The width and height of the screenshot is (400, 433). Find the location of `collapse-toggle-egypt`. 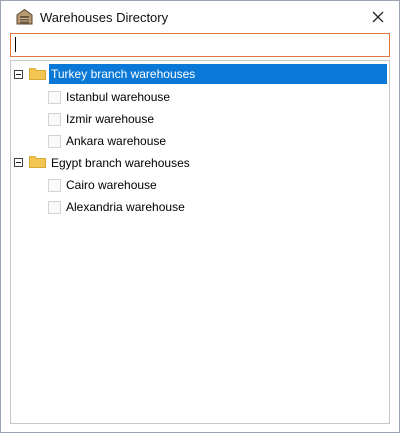

collapse-toggle-egypt is located at coordinates (18, 162).